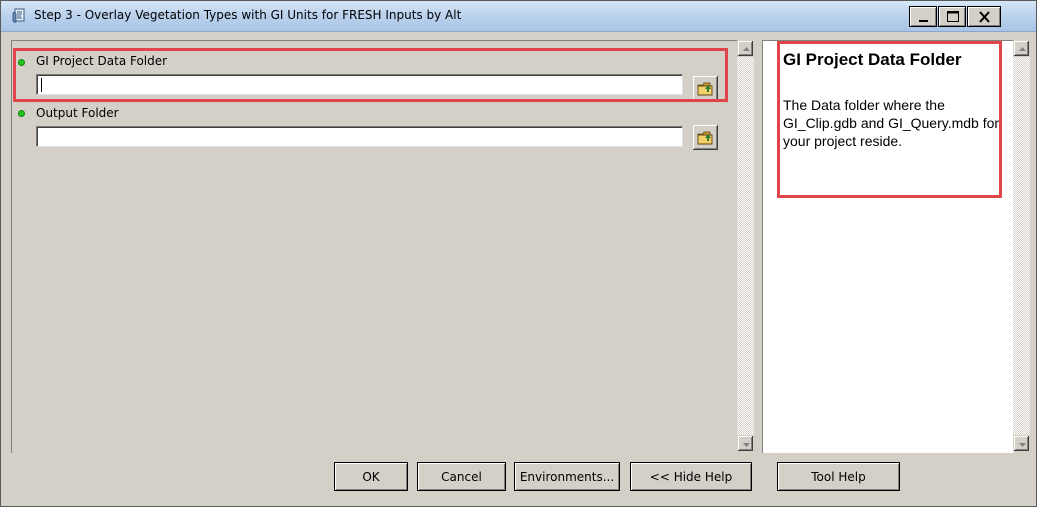 The height and width of the screenshot is (507, 1037). I want to click on close-icon, so click(984, 17).